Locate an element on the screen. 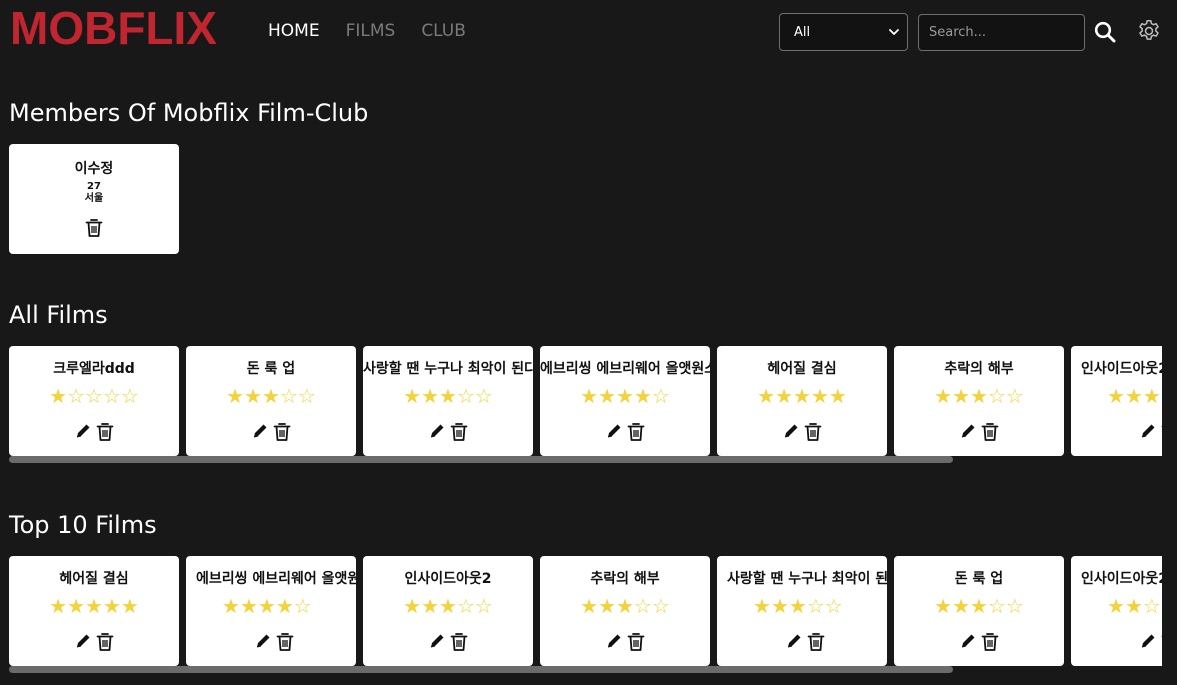 The height and width of the screenshot is (685, 1177). search-input is located at coordinates (1001, 32).